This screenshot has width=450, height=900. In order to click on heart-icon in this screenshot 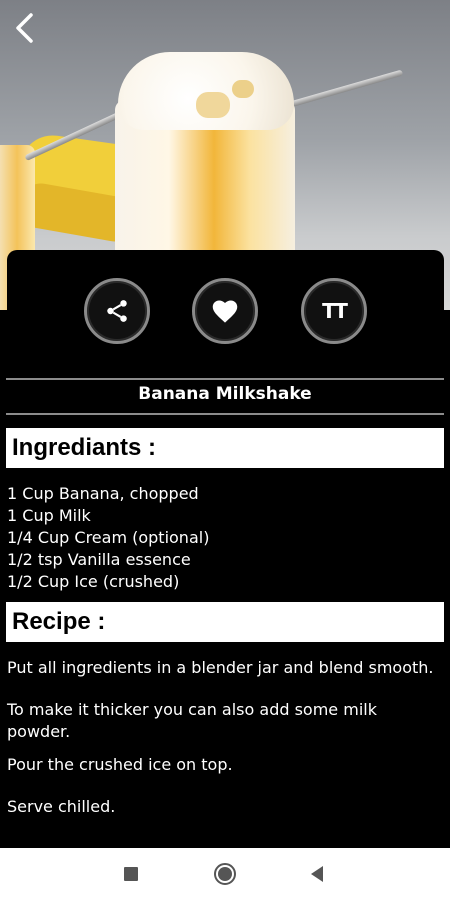, I will do `click(225, 311)`.